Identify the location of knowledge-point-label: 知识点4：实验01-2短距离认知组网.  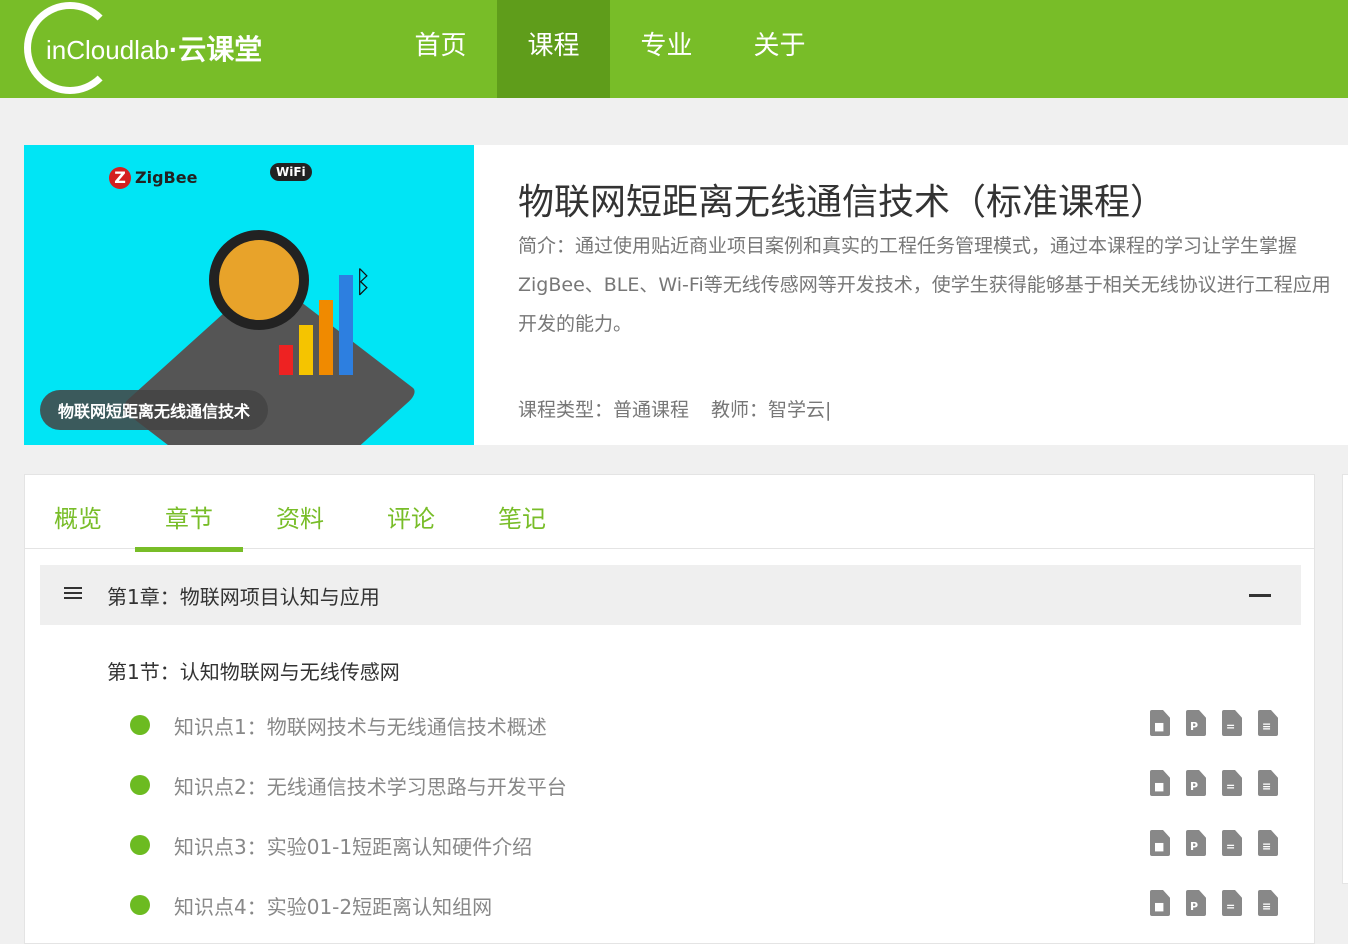
(333, 905).